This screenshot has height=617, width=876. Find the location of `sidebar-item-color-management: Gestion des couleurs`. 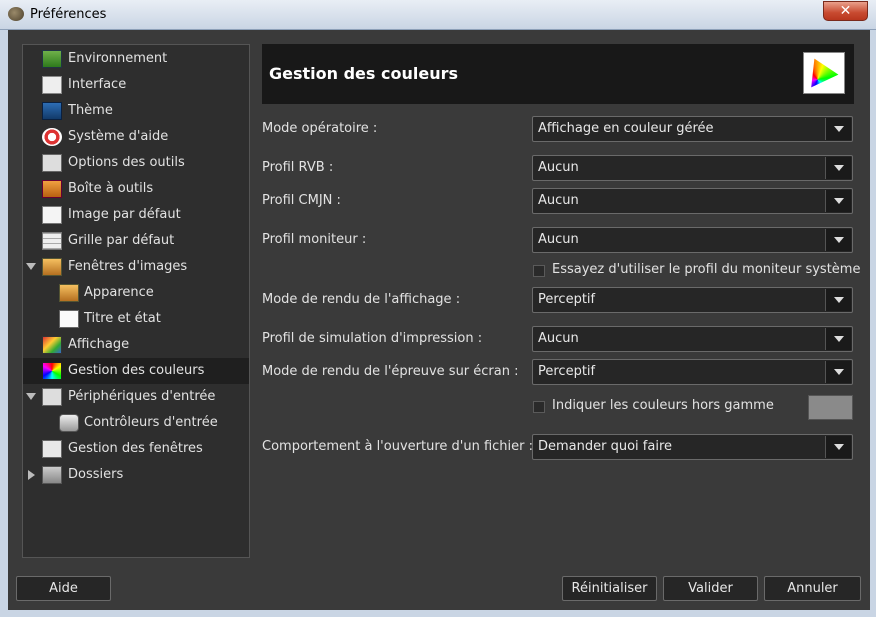

sidebar-item-color-management: Gestion des couleurs is located at coordinates (136, 371).